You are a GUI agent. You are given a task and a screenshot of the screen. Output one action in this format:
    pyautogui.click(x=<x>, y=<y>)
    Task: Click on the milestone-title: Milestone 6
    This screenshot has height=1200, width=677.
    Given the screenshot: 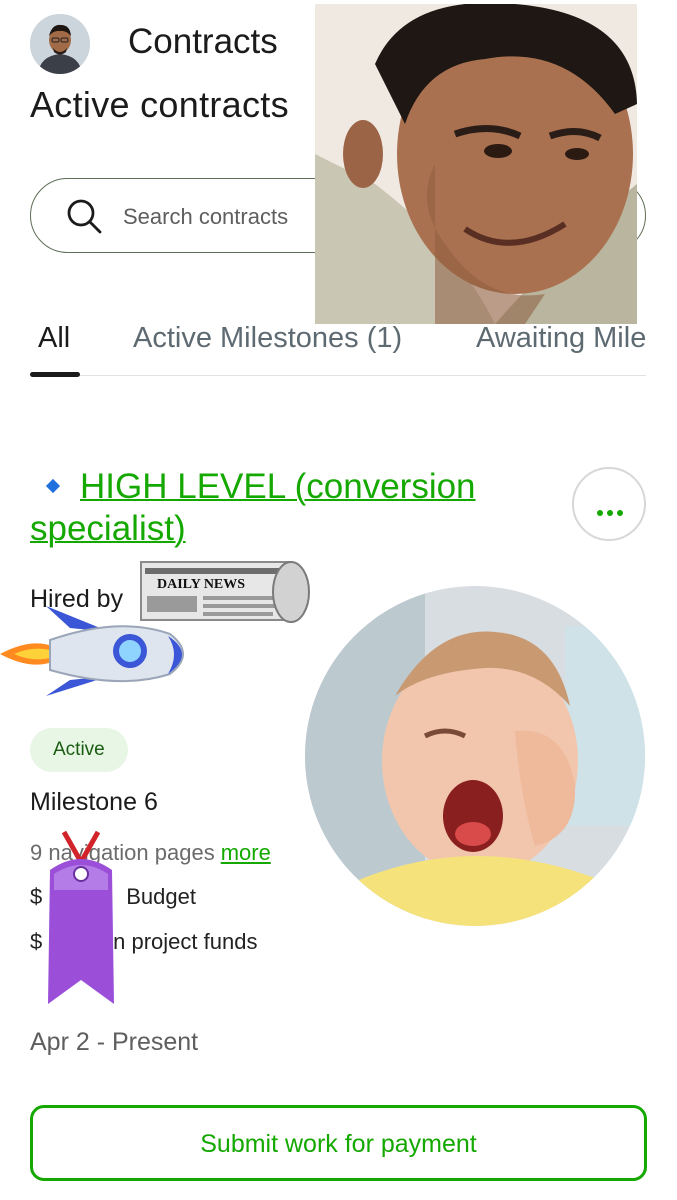 What is the action you would take?
    pyautogui.click(x=94, y=802)
    